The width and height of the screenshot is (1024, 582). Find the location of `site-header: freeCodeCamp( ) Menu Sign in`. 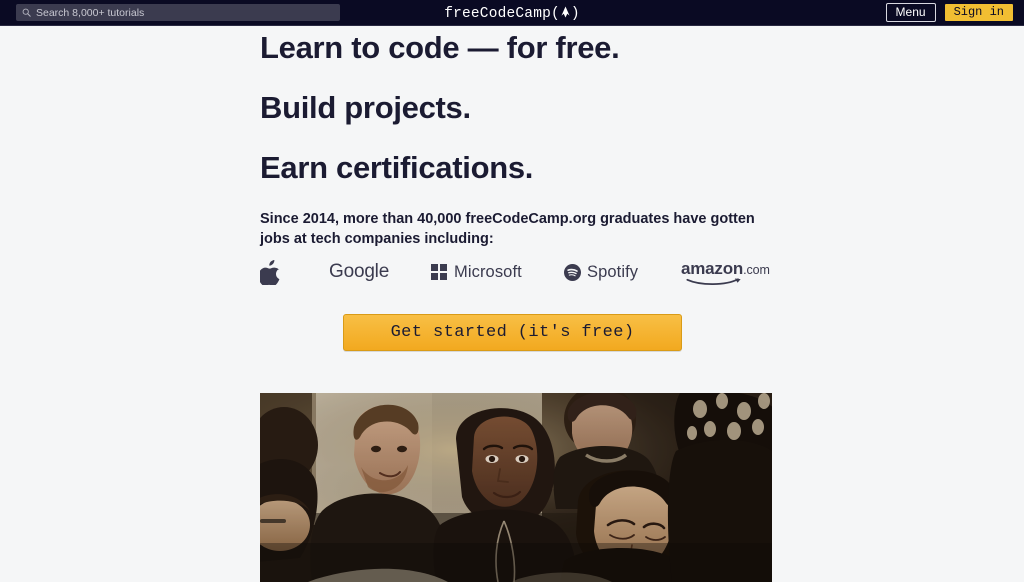

site-header: freeCodeCamp( ) Menu Sign in is located at coordinates (512, 13).